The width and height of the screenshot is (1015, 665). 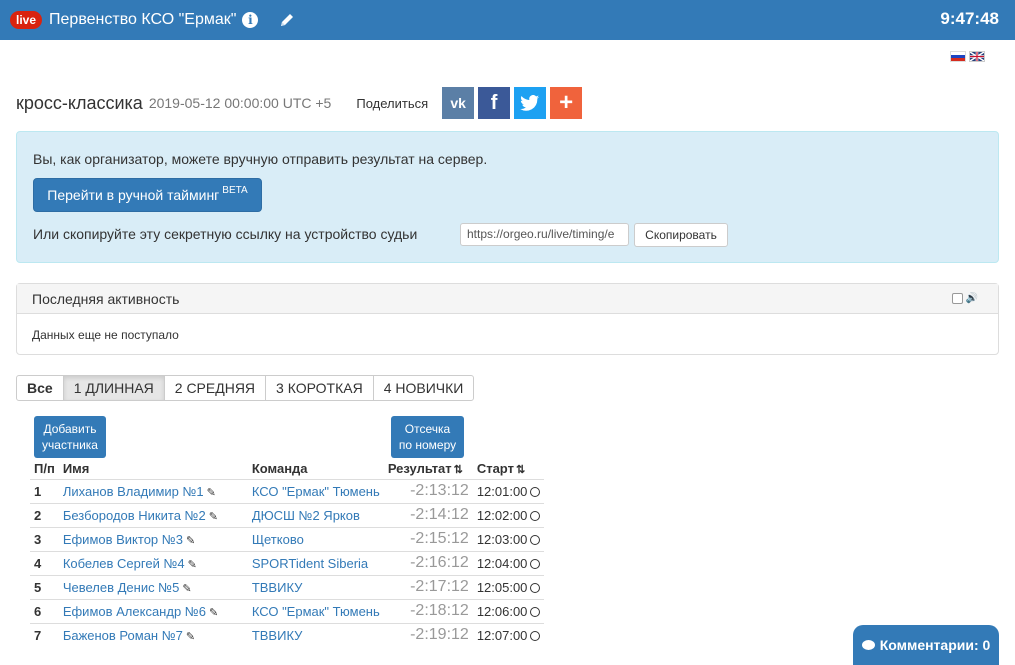 I want to click on header-team: Команда, so click(x=279, y=468).